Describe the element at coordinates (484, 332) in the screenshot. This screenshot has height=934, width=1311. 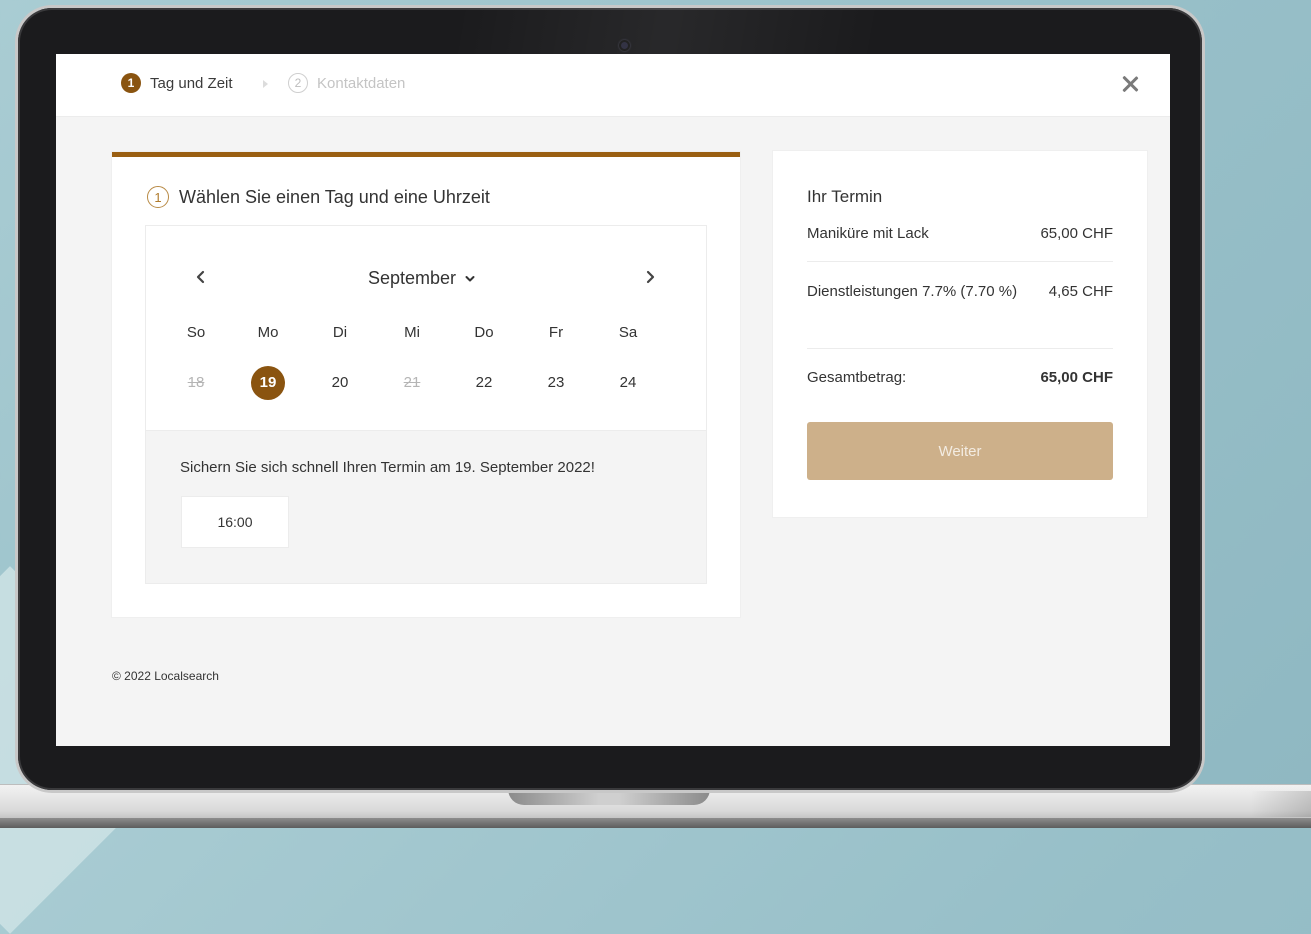
I see `weekday-label: Do` at that location.